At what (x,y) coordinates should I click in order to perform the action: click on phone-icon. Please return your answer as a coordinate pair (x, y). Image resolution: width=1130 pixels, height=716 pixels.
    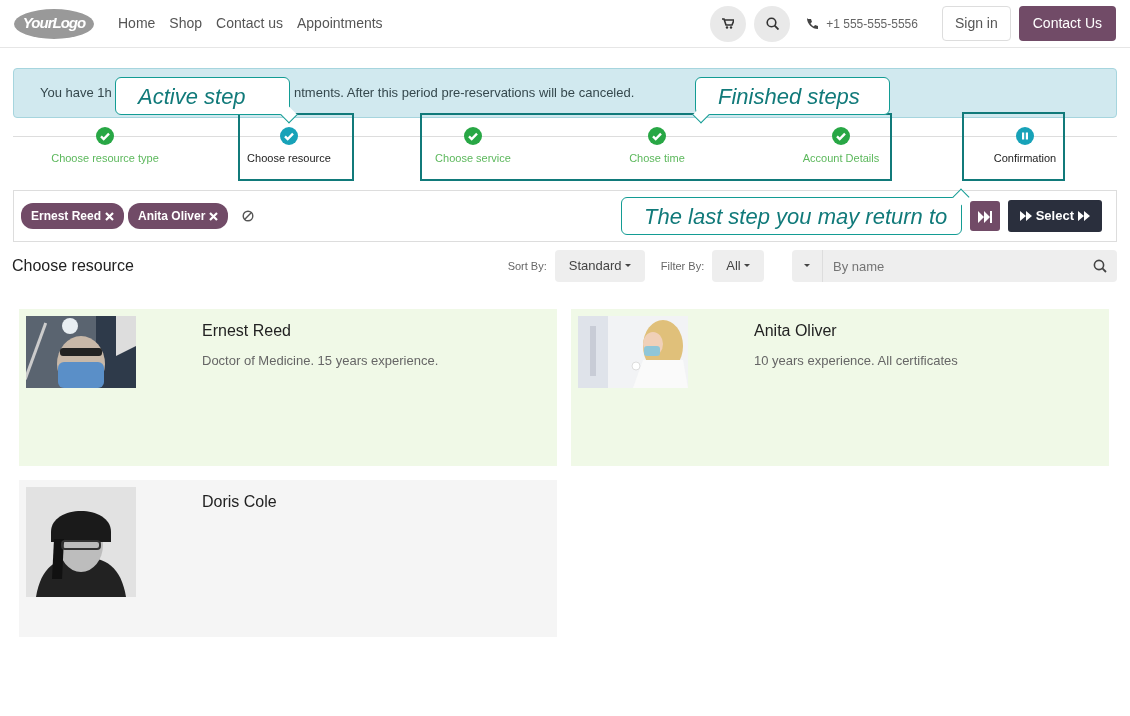
    Looking at the image, I should click on (812, 23).